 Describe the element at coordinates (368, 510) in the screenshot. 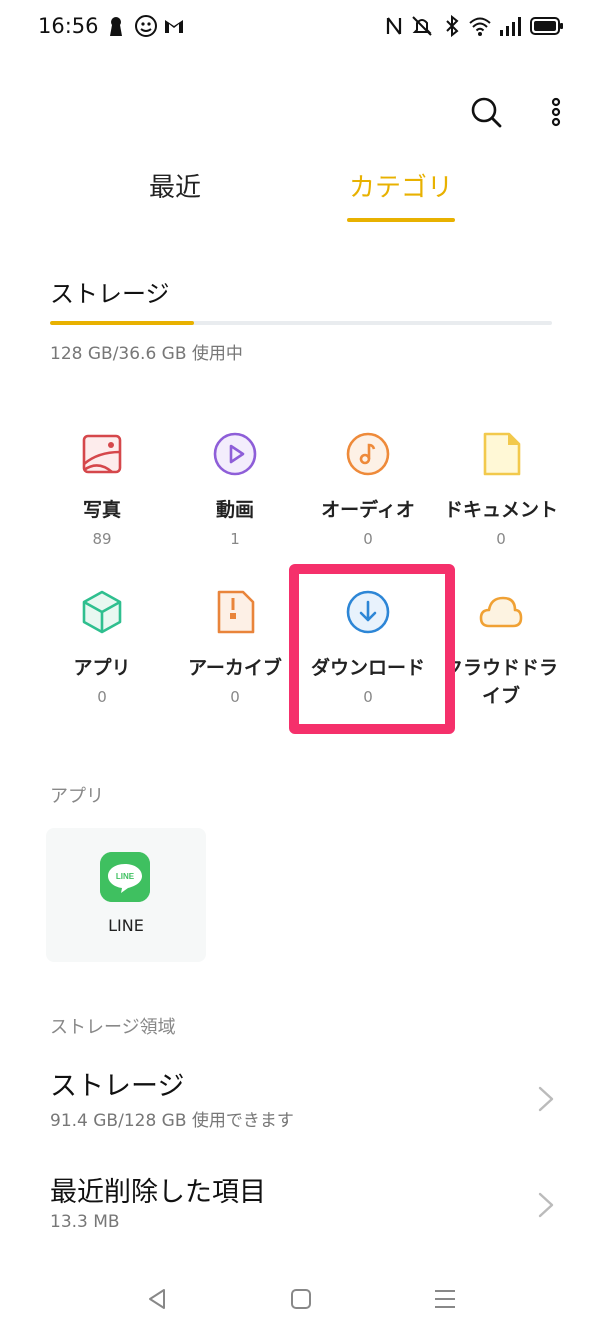

I see `category-label: オーディオ` at that location.